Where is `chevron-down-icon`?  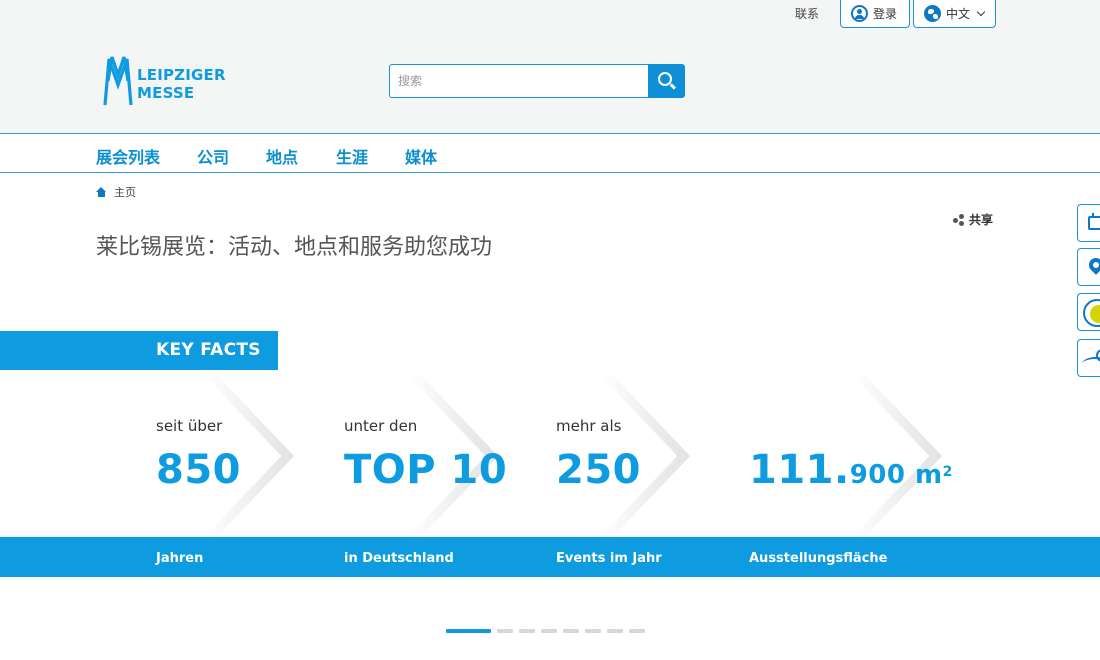
chevron-down-icon is located at coordinates (981, 11).